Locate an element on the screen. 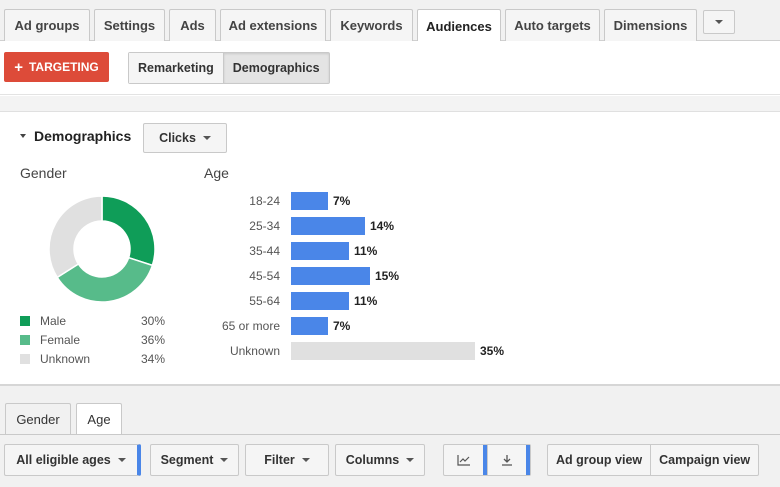 This screenshot has height=487, width=780. more-tabs-button is located at coordinates (719, 22).